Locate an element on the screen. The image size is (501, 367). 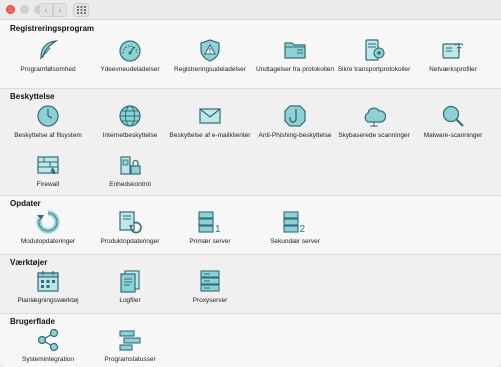
item-label: Proxyserver is located at coordinates (210, 300).